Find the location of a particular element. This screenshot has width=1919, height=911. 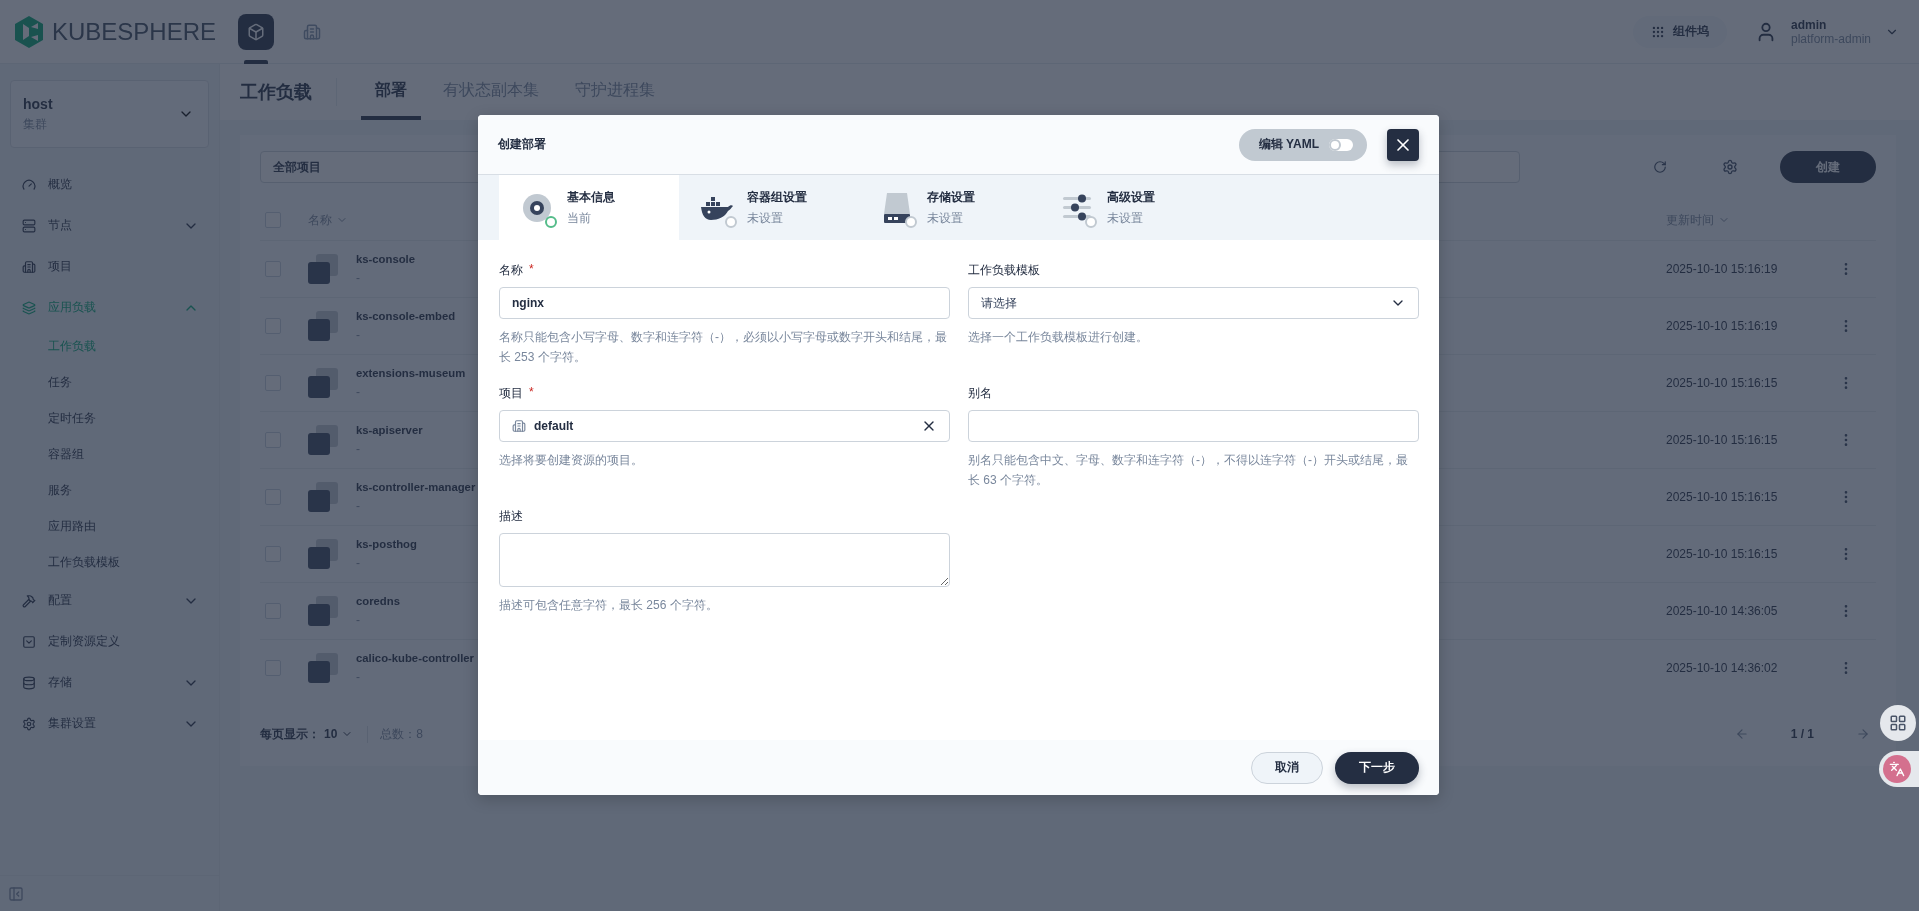

field-hint: 描述可包含任意字符，最长 256 个字符。 is located at coordinates (609, 605).